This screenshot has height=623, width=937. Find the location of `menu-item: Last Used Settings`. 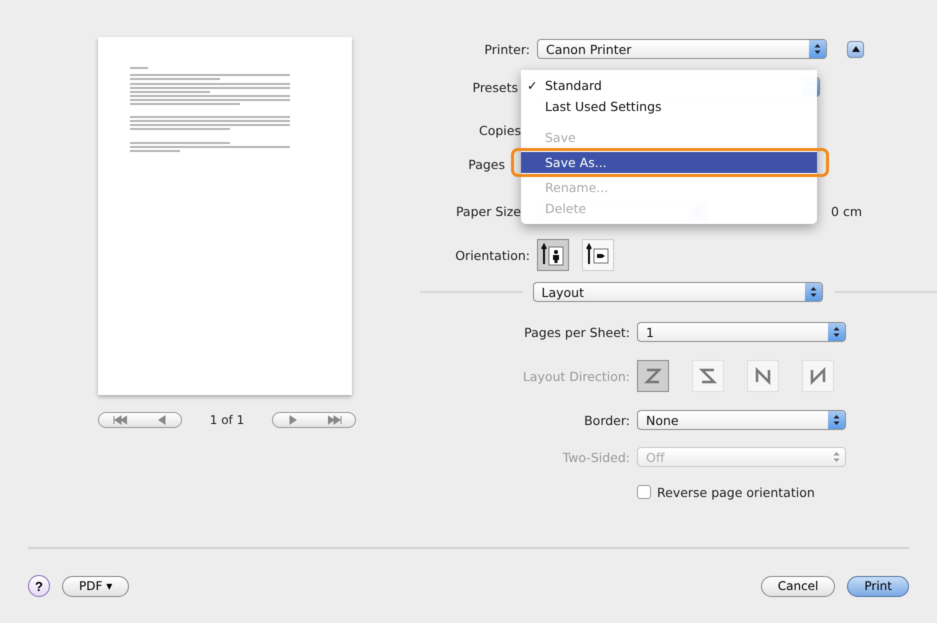

menu-item: Last Used Settings is located at coordinates (669, 106).